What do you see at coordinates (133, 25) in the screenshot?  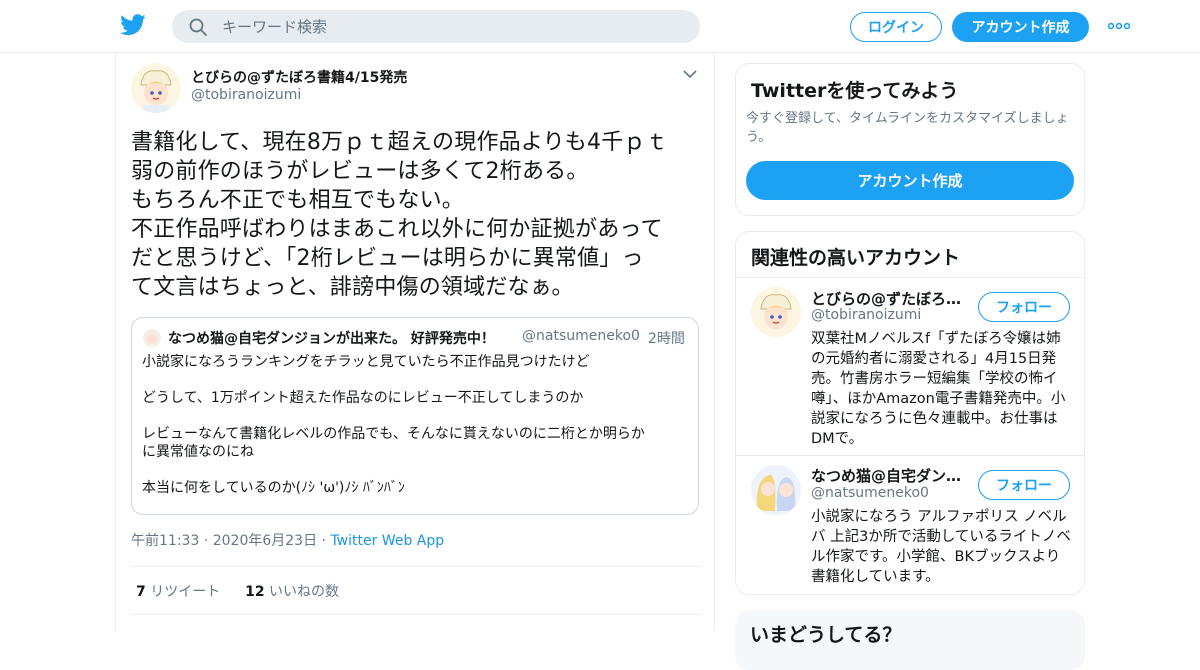 I see `twitter-bird-icon` at bounding box center [133, 25].